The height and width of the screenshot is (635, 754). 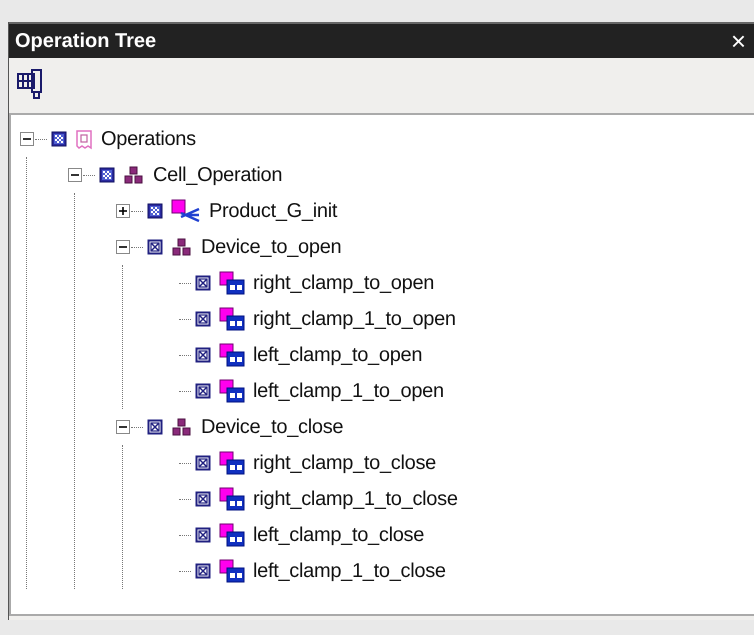 I want to click on table-icon, so click(x=30, y=84).